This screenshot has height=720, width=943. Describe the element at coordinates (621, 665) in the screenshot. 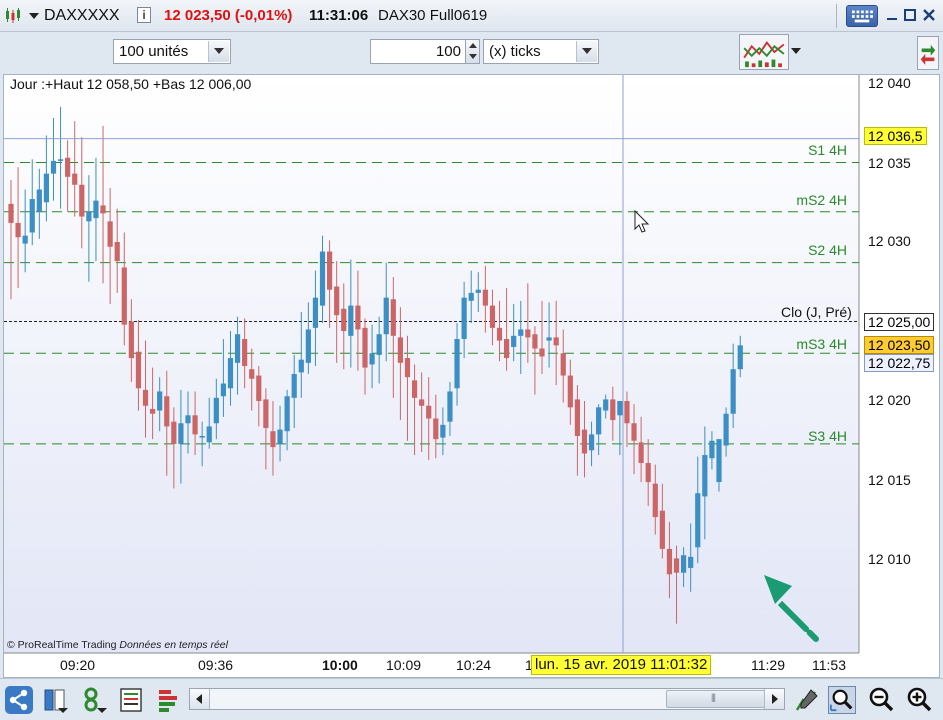

I see `cursor-date-label: lun. 15 avr. 2019 11:01:32` at that location.